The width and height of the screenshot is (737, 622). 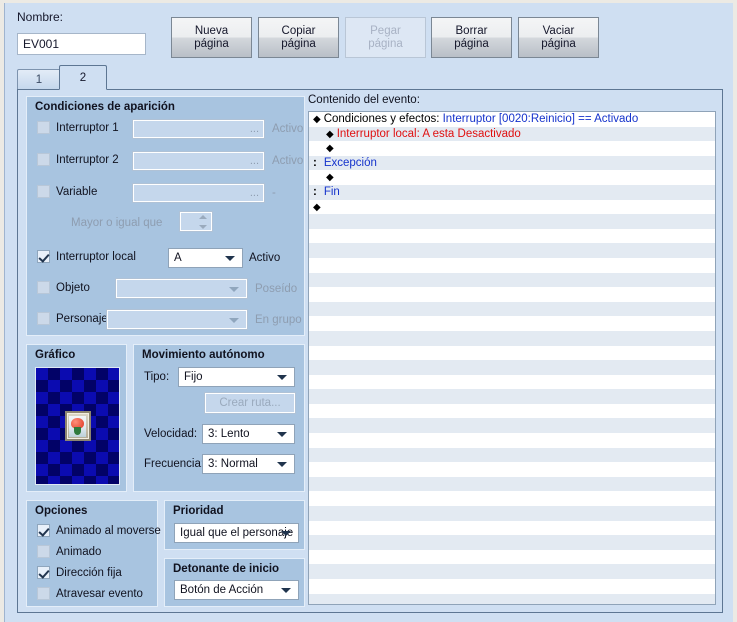 What do you see at coordinates (43, 593) in the screenshot?
I see `option-pass-through-checkbox` at bounding box center [43, 593].